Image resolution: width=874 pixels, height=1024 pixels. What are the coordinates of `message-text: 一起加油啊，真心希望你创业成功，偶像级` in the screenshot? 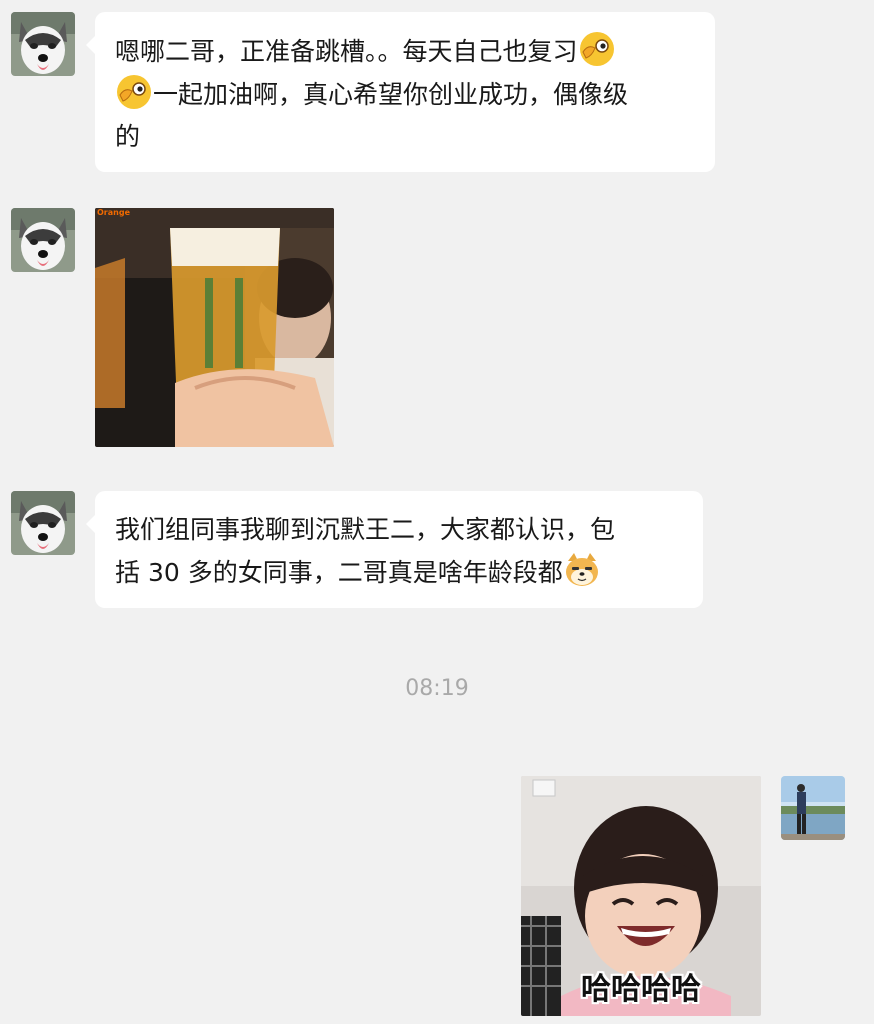 It's located at (391, 94).